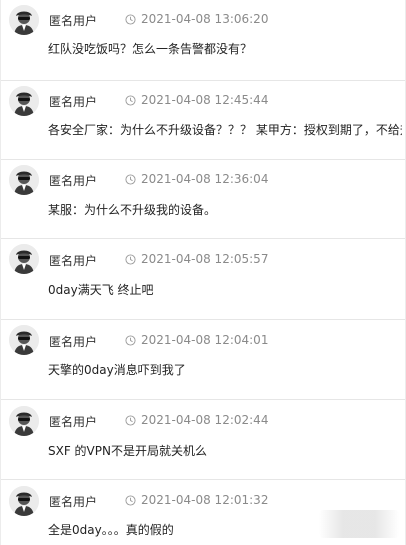  Describe the element at coordinates (101, 290) in the screenshot. I see `comment-text: 0day满天飞 终止吧` at that location.